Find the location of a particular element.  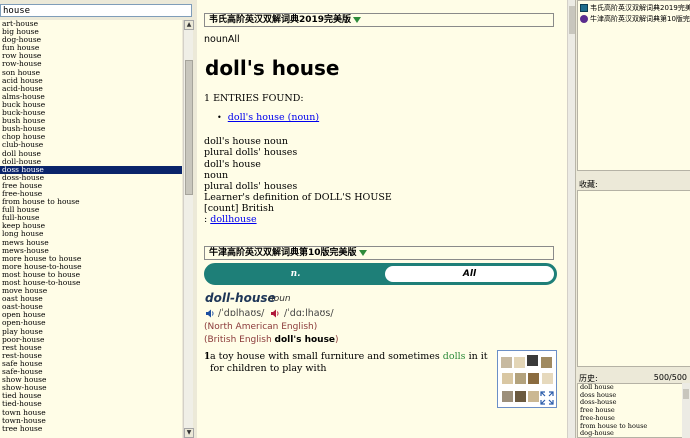

entry-line: doll's house noun is located at coordinates (246, 141).